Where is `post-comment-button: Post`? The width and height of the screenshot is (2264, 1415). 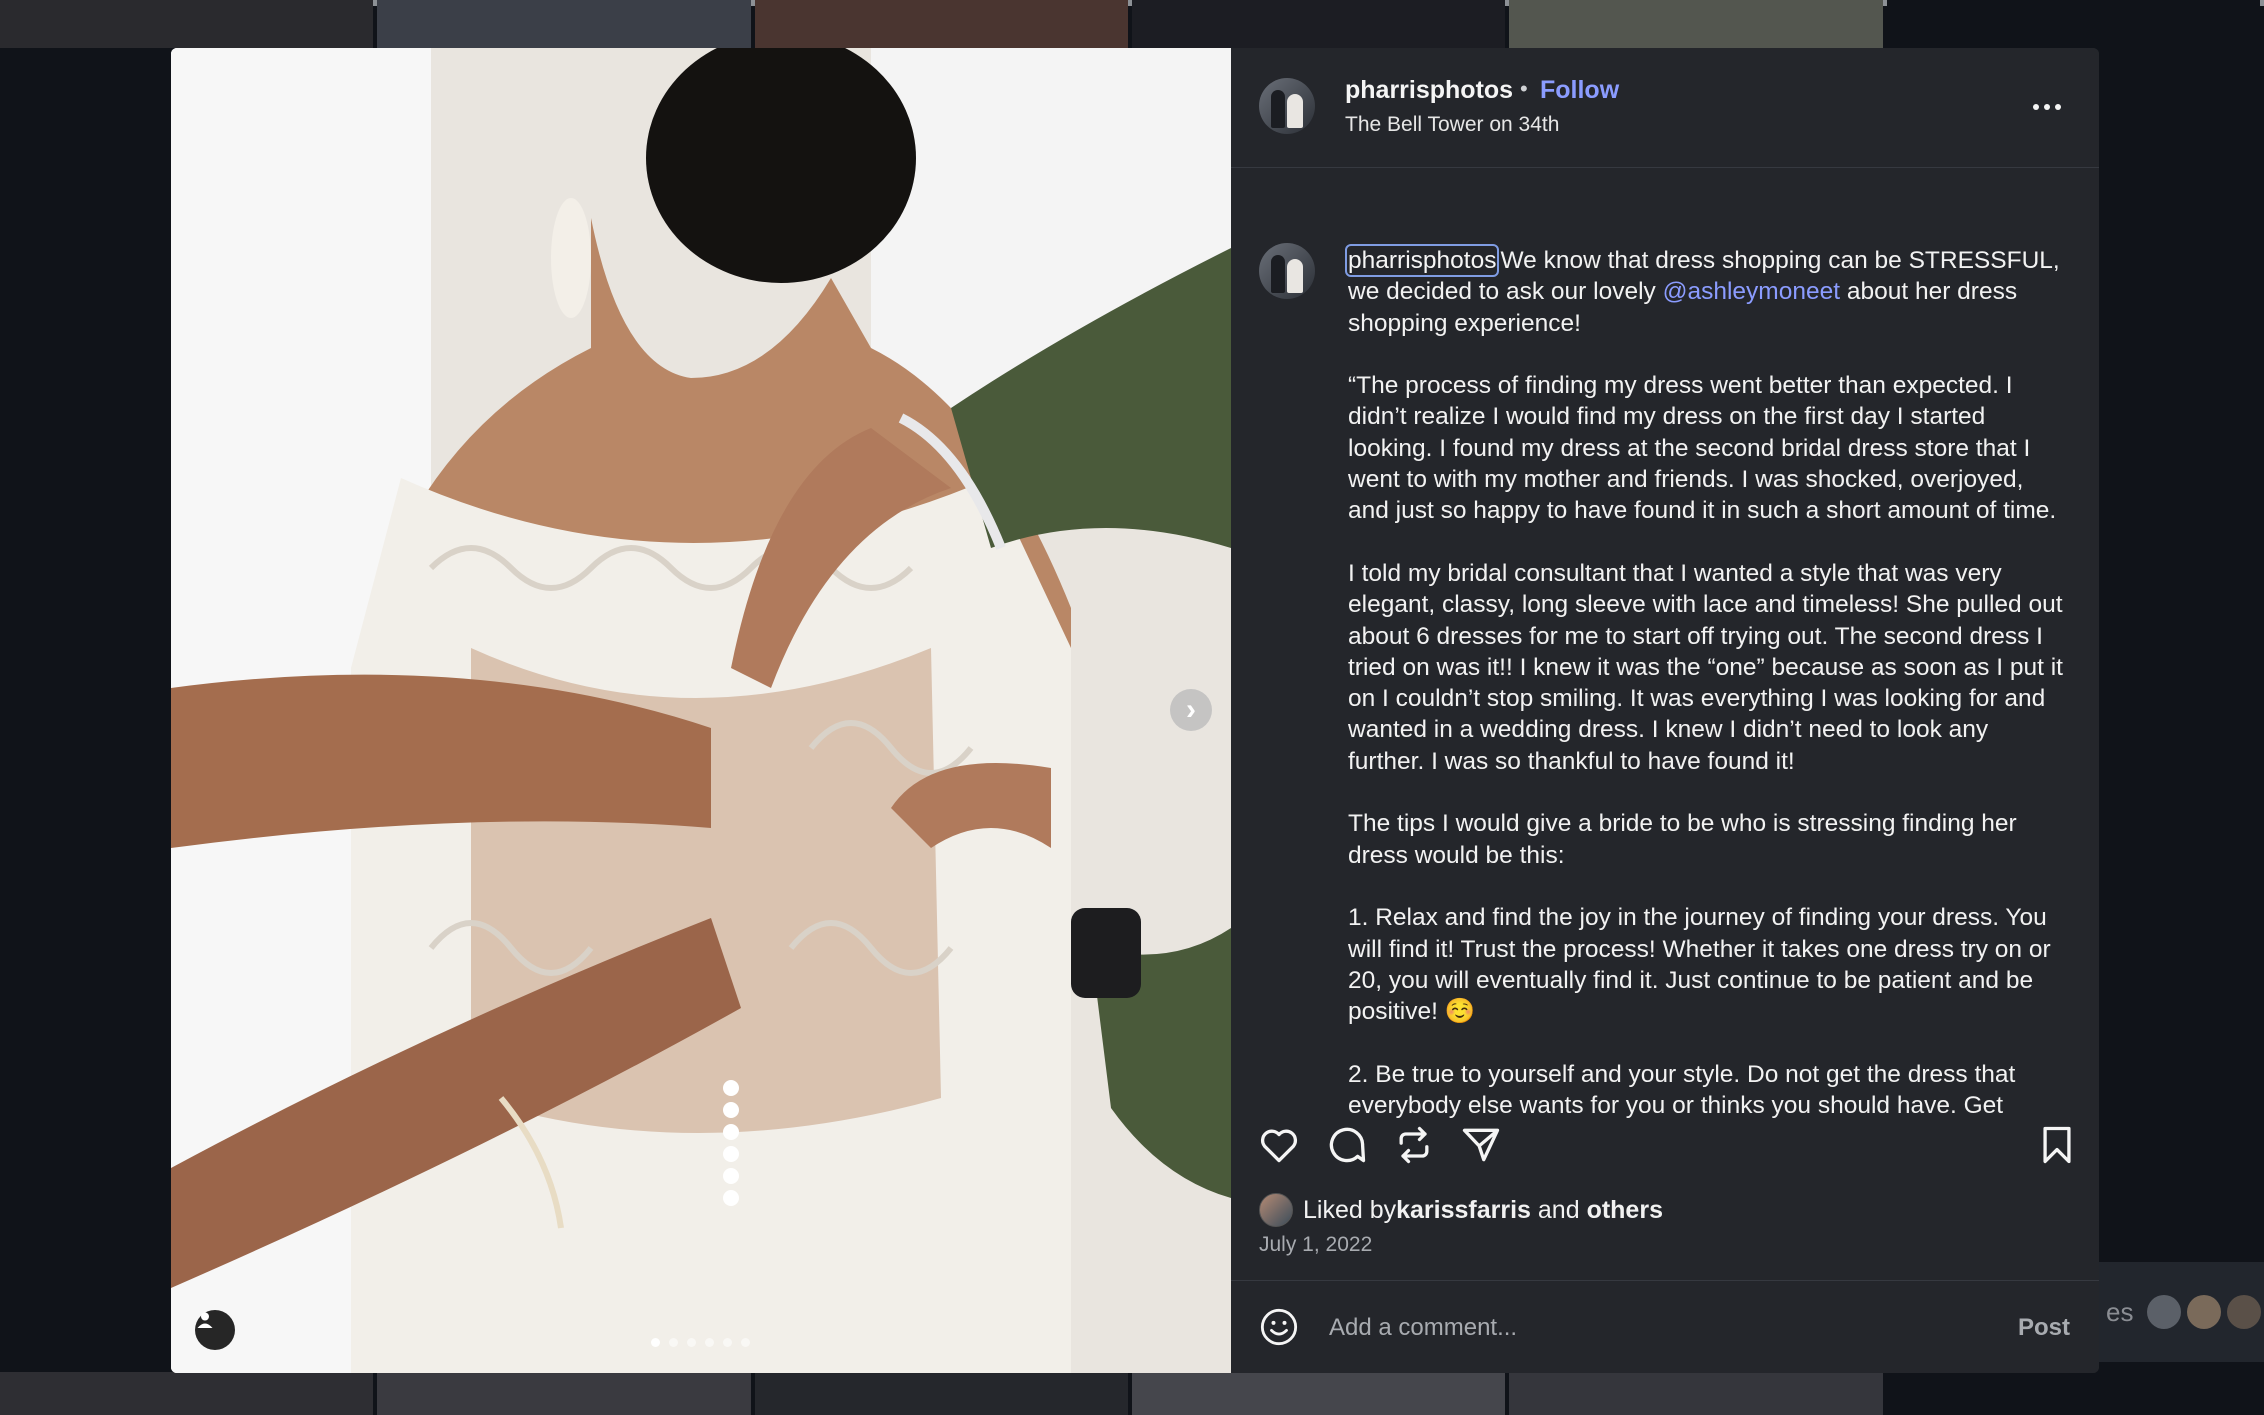
post-comment-button: Post is located at coordinates (2044, 1328).